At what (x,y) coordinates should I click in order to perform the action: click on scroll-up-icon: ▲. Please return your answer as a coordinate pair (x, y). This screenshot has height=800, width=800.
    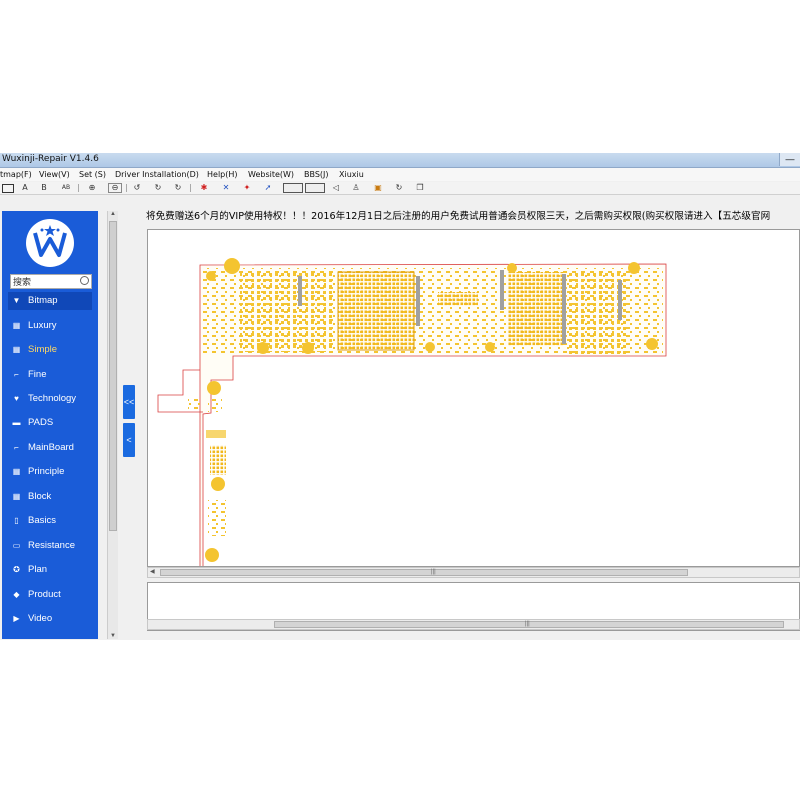
    Looking at the image, I should click on (113, 214).